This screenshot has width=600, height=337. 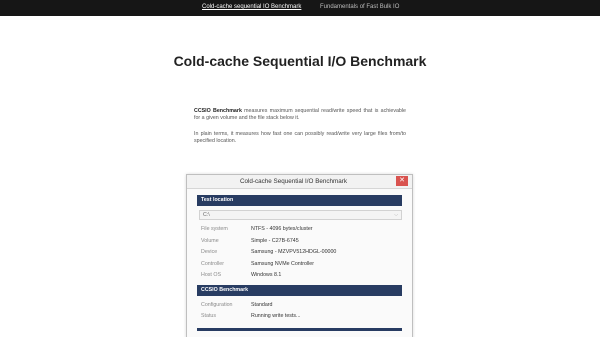 I want to click on info-row-controller: Controller Samsung NVMe Controller, so click(x=301, y=265).